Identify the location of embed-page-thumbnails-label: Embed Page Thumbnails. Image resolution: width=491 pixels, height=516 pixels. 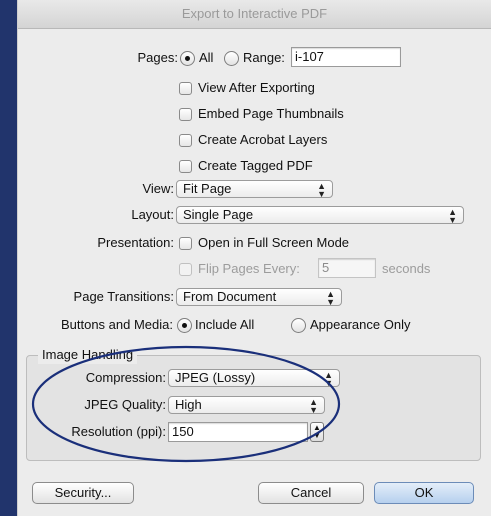
(271, 113).